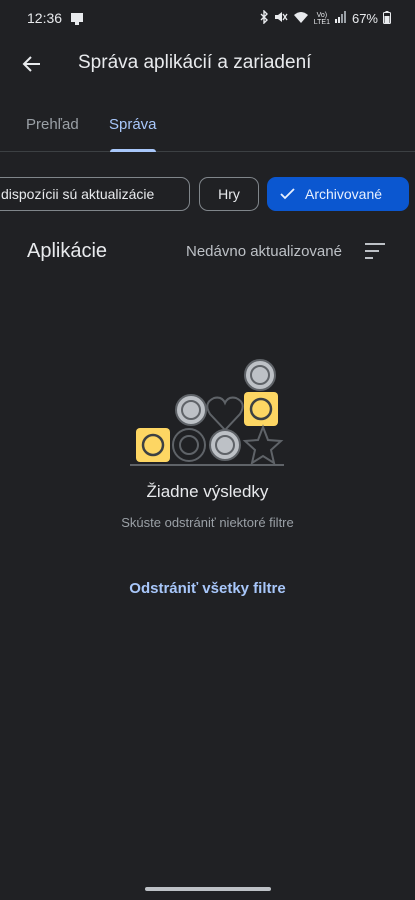 The image size is (415, 900). Describe the element at coordinates (210, 415) in the screenshot. I see `empty-state-illustration` at that location.